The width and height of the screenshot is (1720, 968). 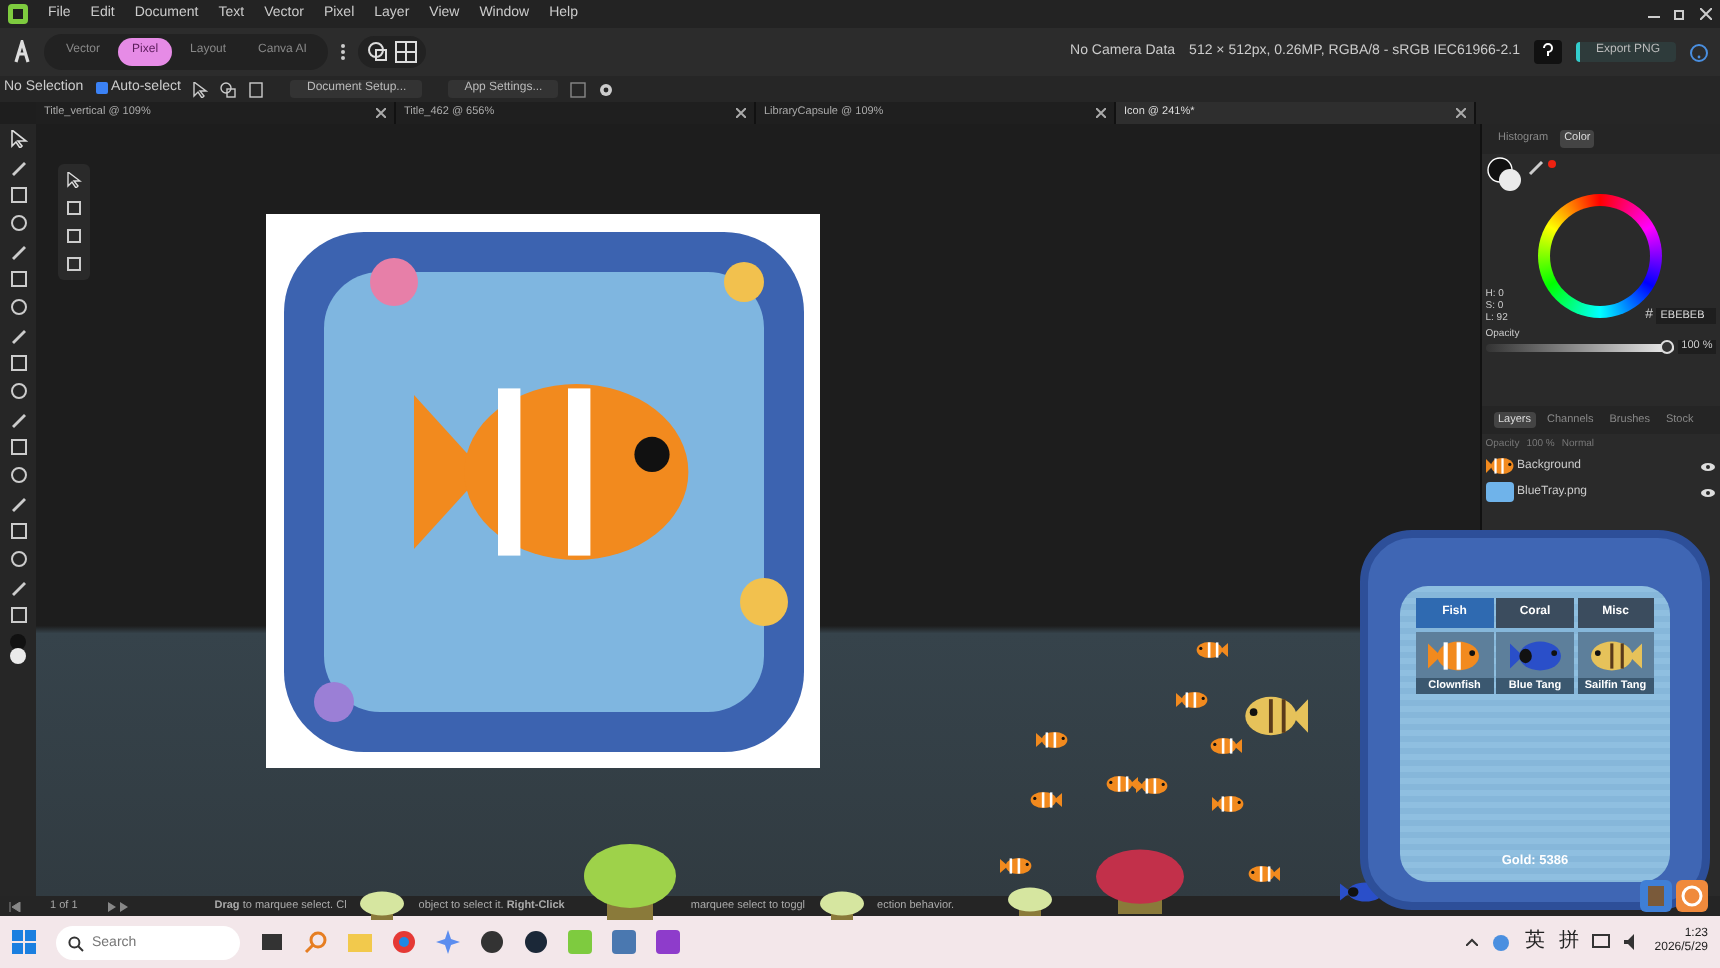 What do you see at coordinates (272, 942) in the screenshot?
I see `task-view-icon` at bounding box center [272, 942].